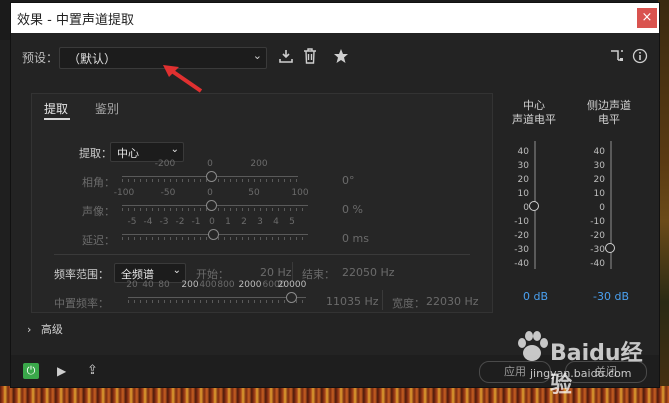  I want to click on width-label: 宽度：, so click(408, 303).